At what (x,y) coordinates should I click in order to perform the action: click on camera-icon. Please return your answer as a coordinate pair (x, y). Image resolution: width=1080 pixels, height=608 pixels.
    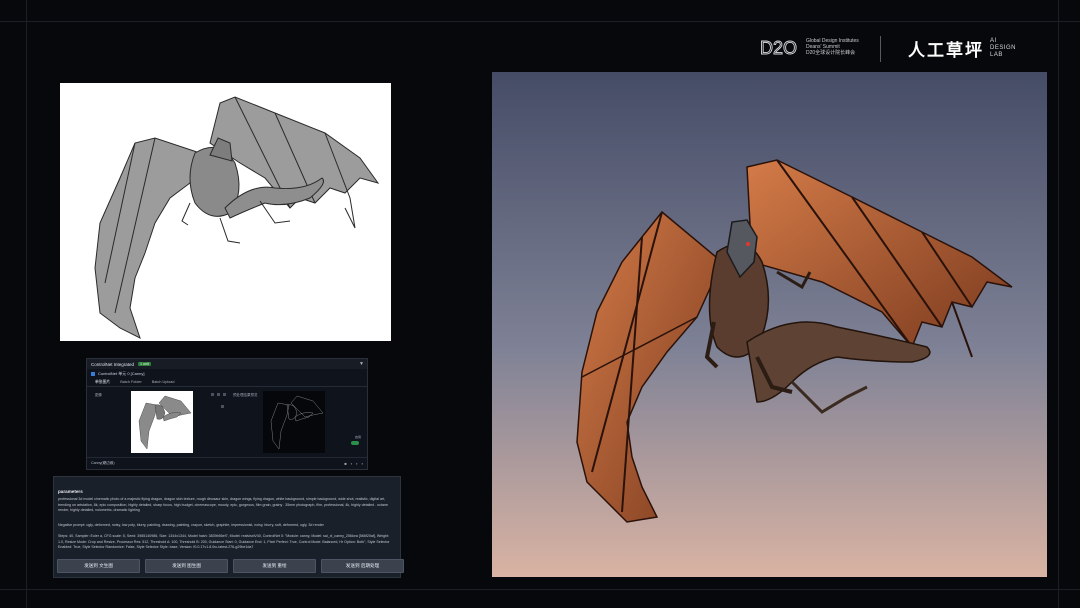
    Looking at the image, I should click on (224, 394).